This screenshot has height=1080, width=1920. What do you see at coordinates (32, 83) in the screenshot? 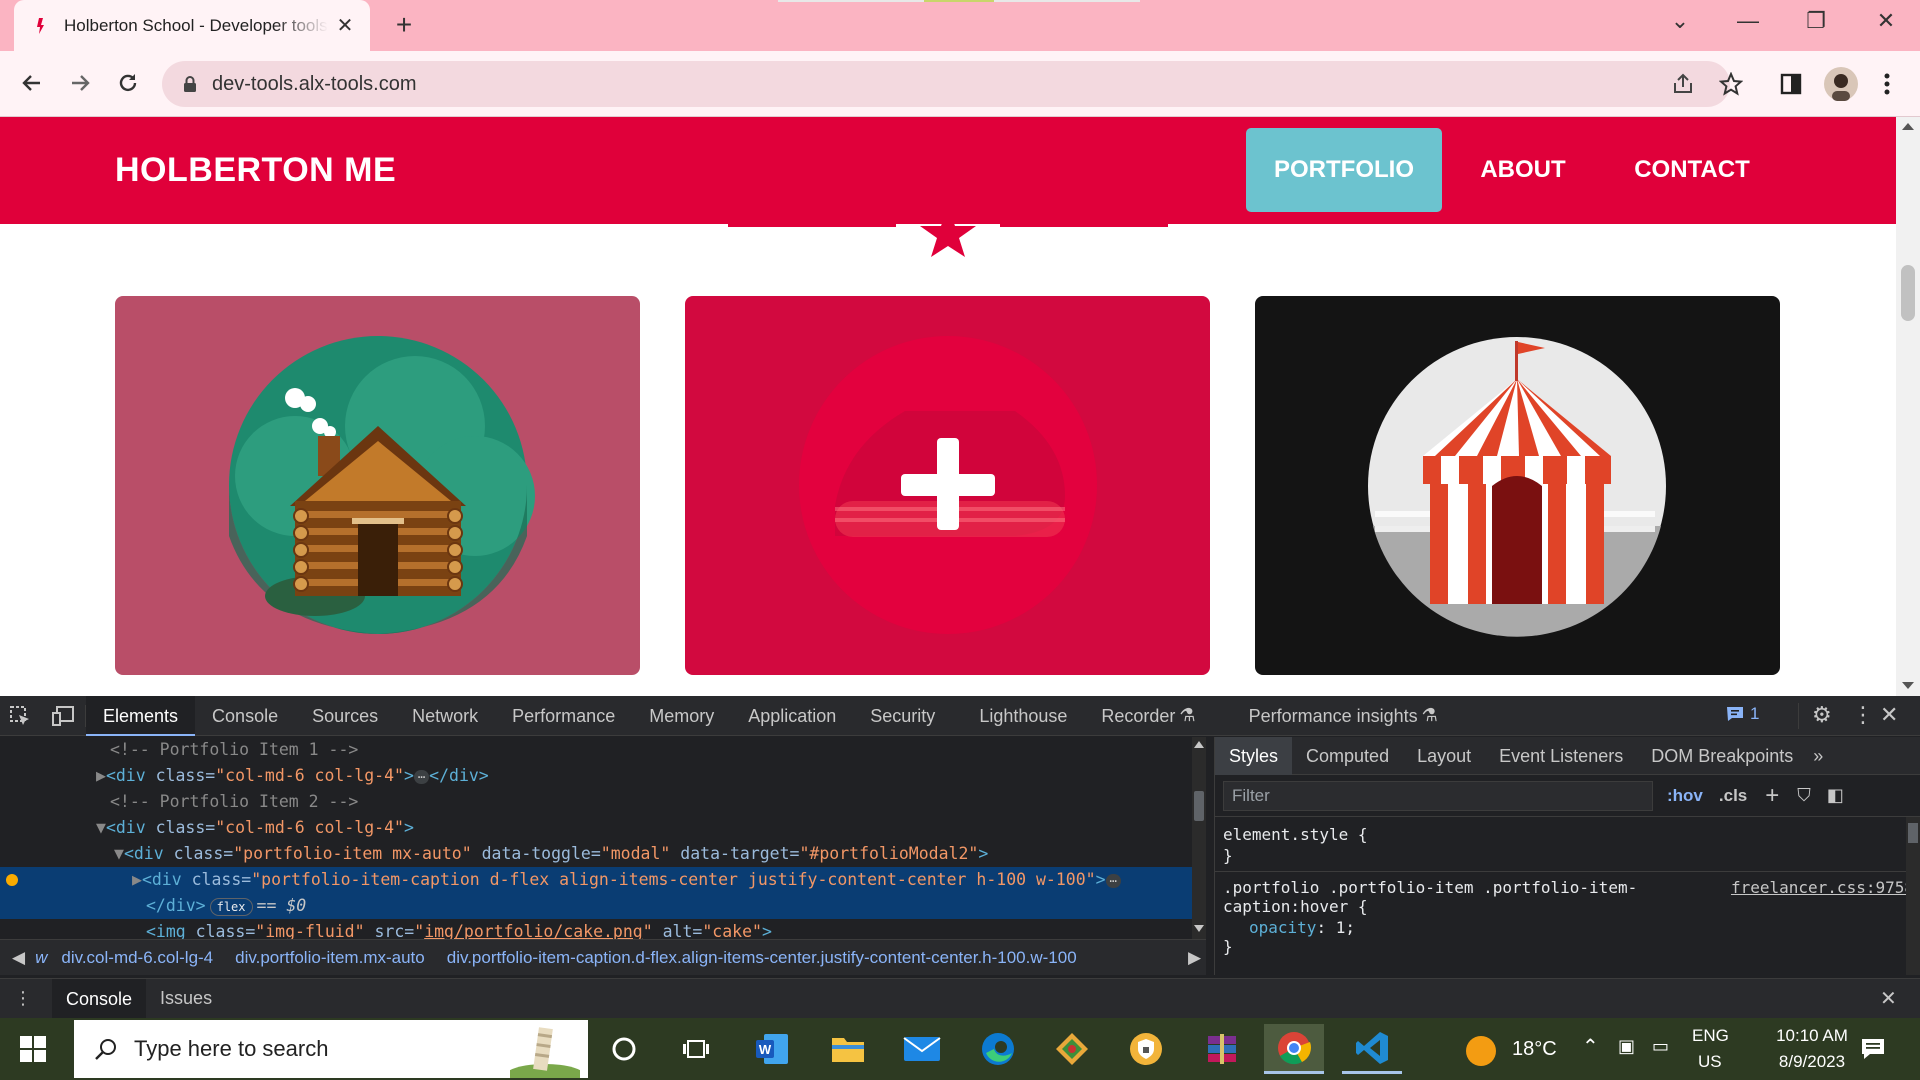
I see `back-button` at bounding box center [32, 83].